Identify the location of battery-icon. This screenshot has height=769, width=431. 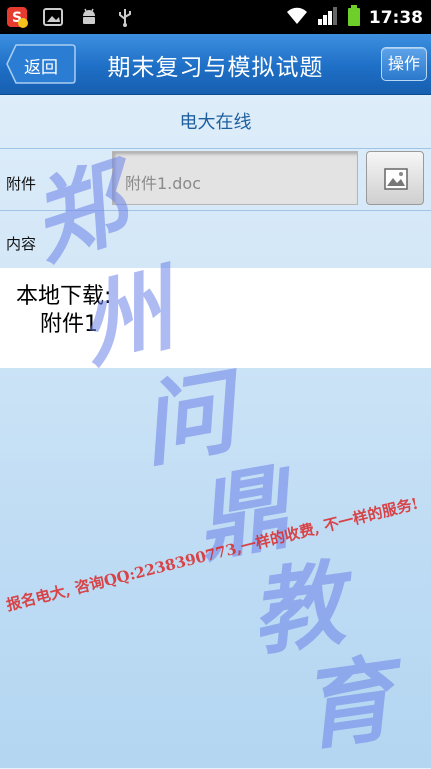
(354, 18).